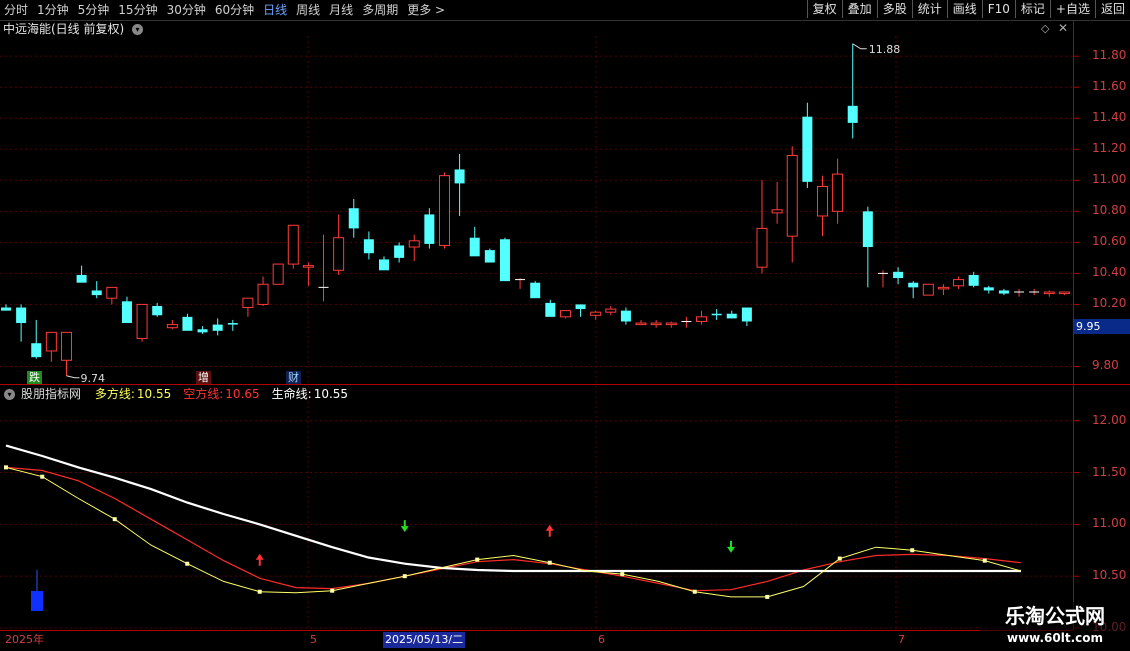  I want to click on watermark-url: www.60lt.com, so click(1055, 638).